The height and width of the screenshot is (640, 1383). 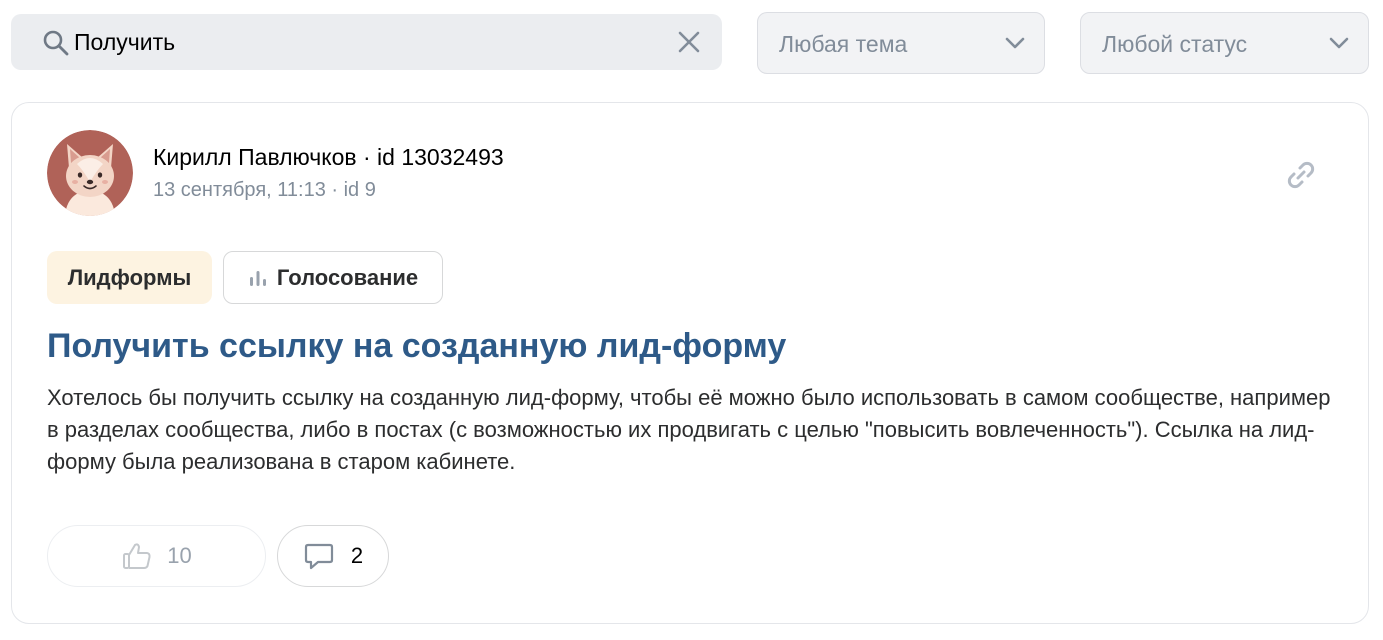 I want to click on bar-chart-icon, so click(x=257, y=278).